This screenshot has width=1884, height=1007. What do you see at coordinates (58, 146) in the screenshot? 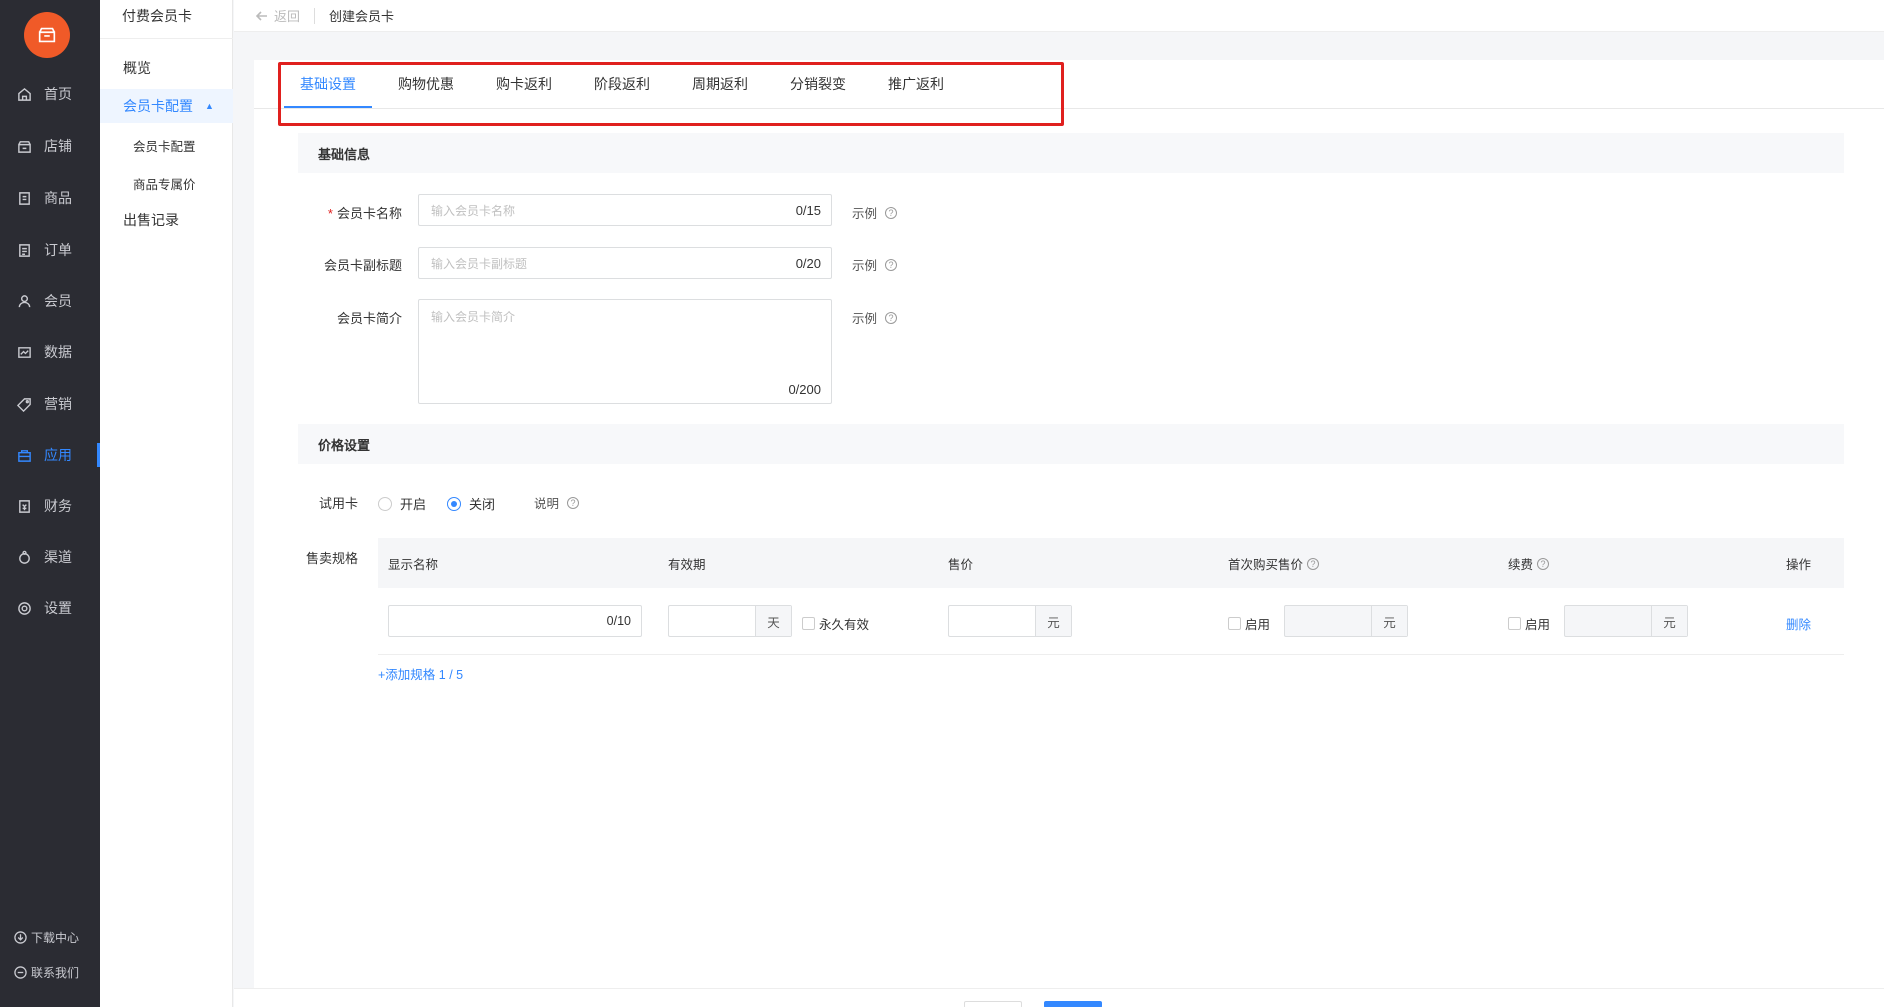
I see `nav-item-label: 店铺` at bounding box center [58, 146].